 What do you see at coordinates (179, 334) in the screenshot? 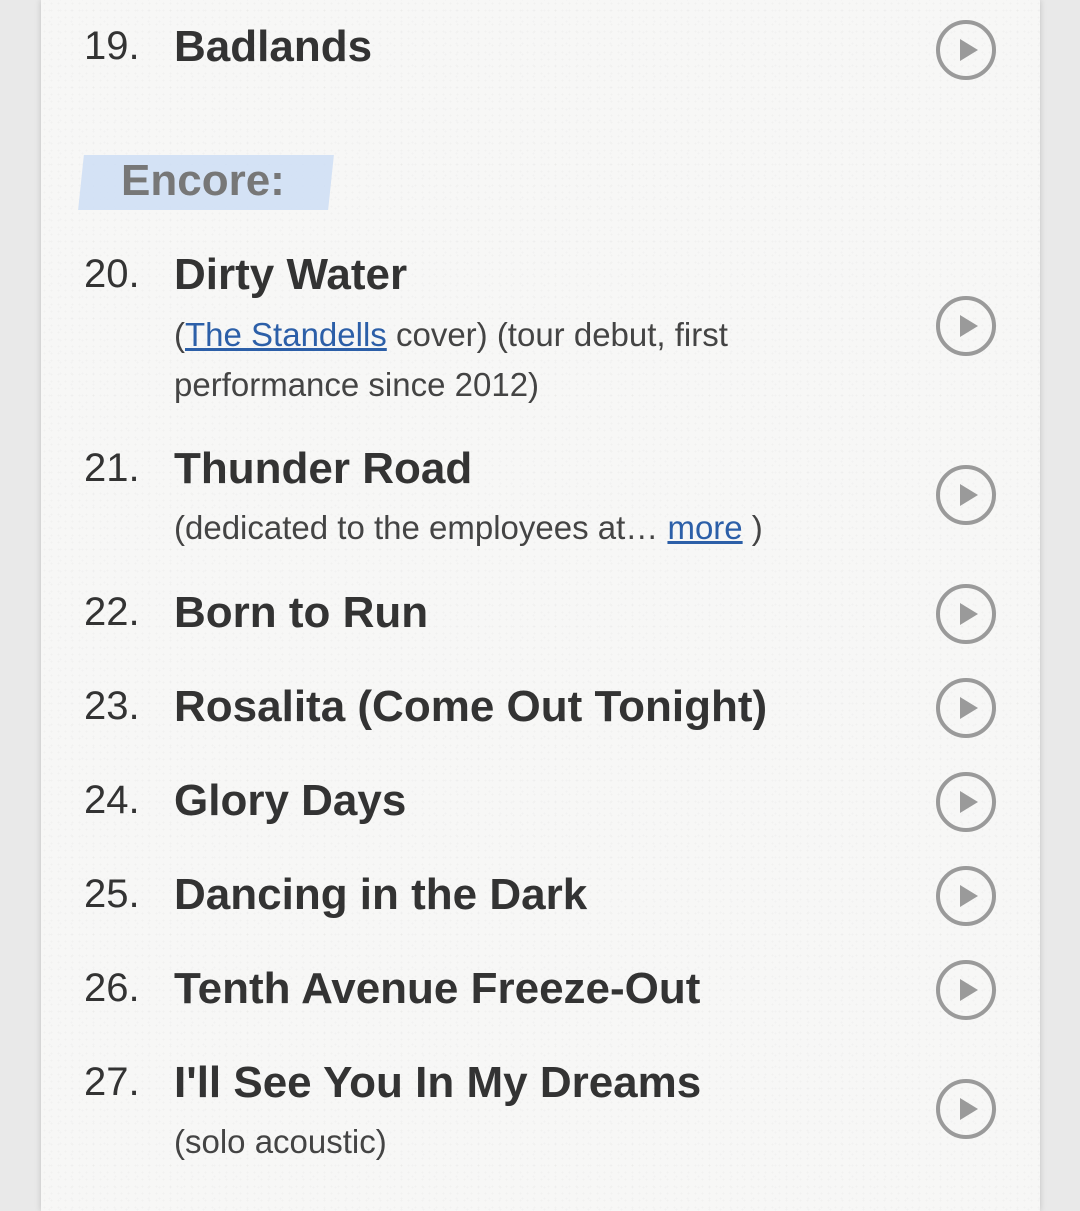
I see `note-text: (` at bounding box center [179, 334].